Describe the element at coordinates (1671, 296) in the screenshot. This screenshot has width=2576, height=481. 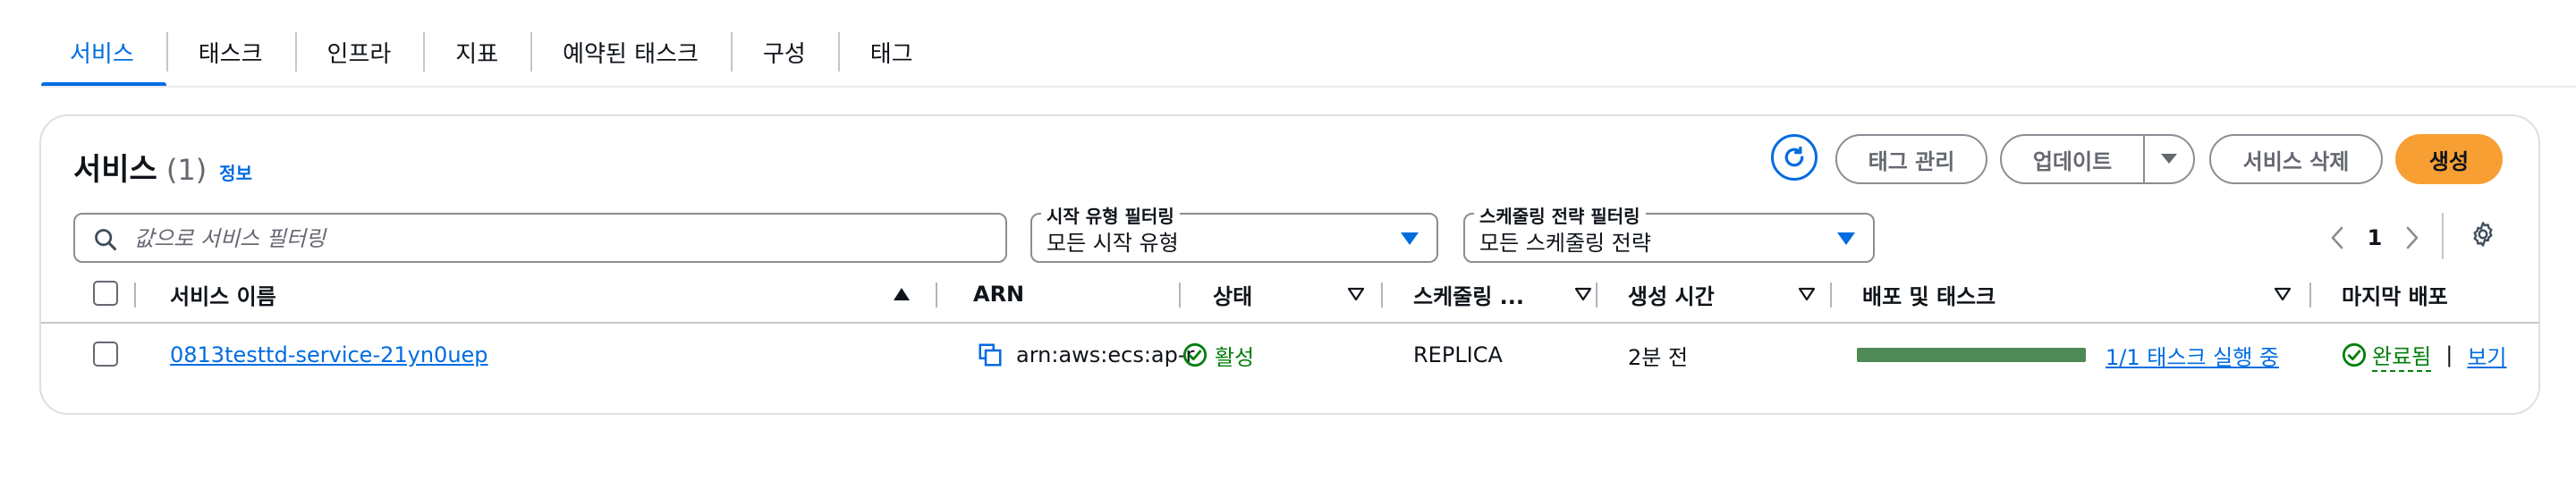
I see `column-label: 생성 시간` at that location.